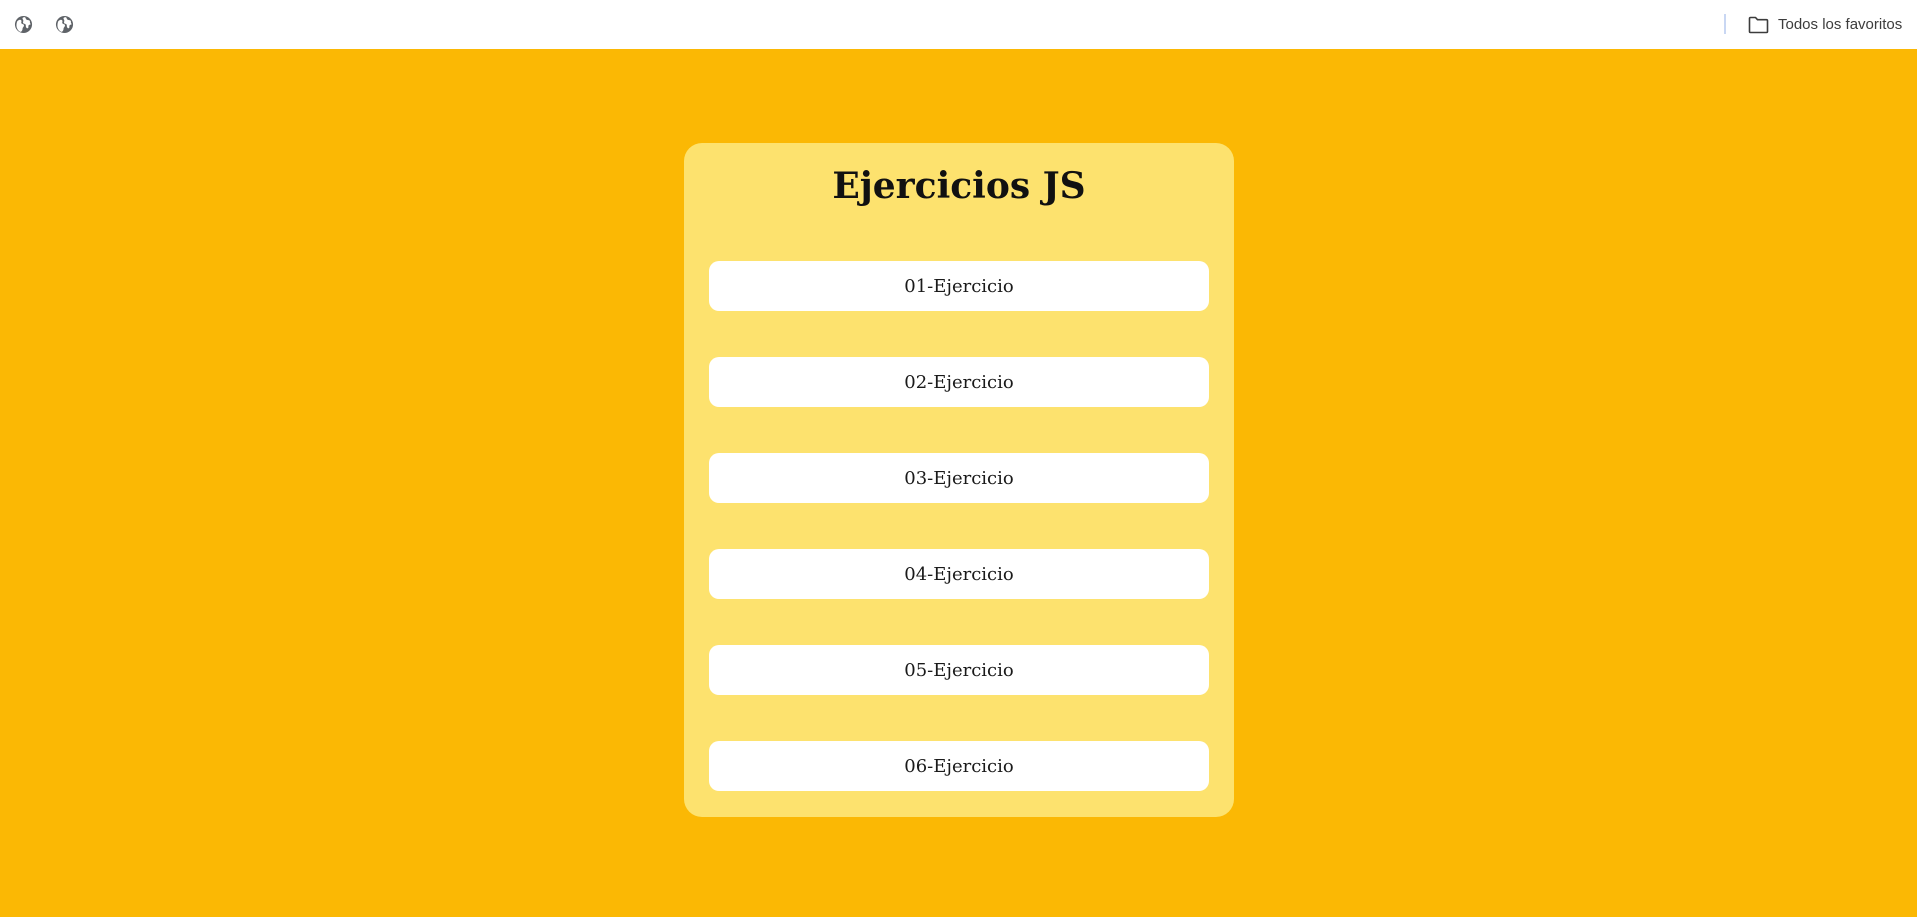 The width and height of the screenshot is (1917, 917). Describe the element at coordinates (959, 766) in the screenshot. I see `exercise-link-06: 06-Ejercicio` at that location.